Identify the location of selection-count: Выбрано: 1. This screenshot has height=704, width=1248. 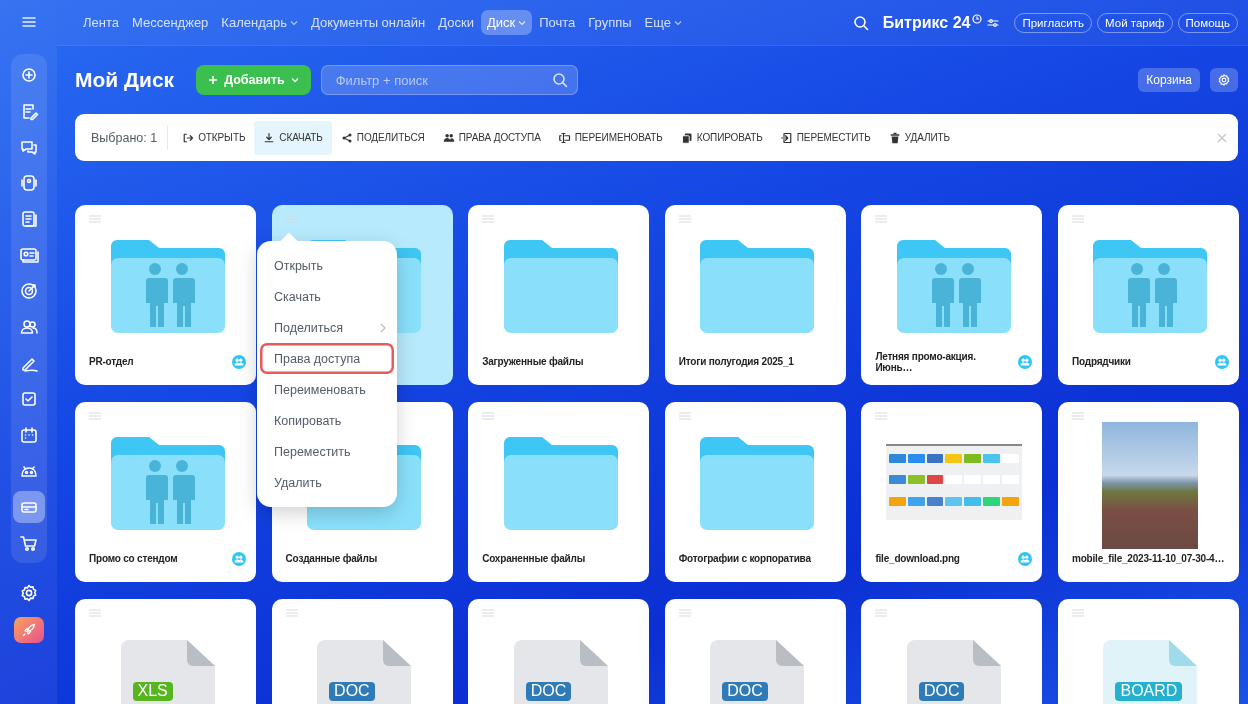
(130, 137).